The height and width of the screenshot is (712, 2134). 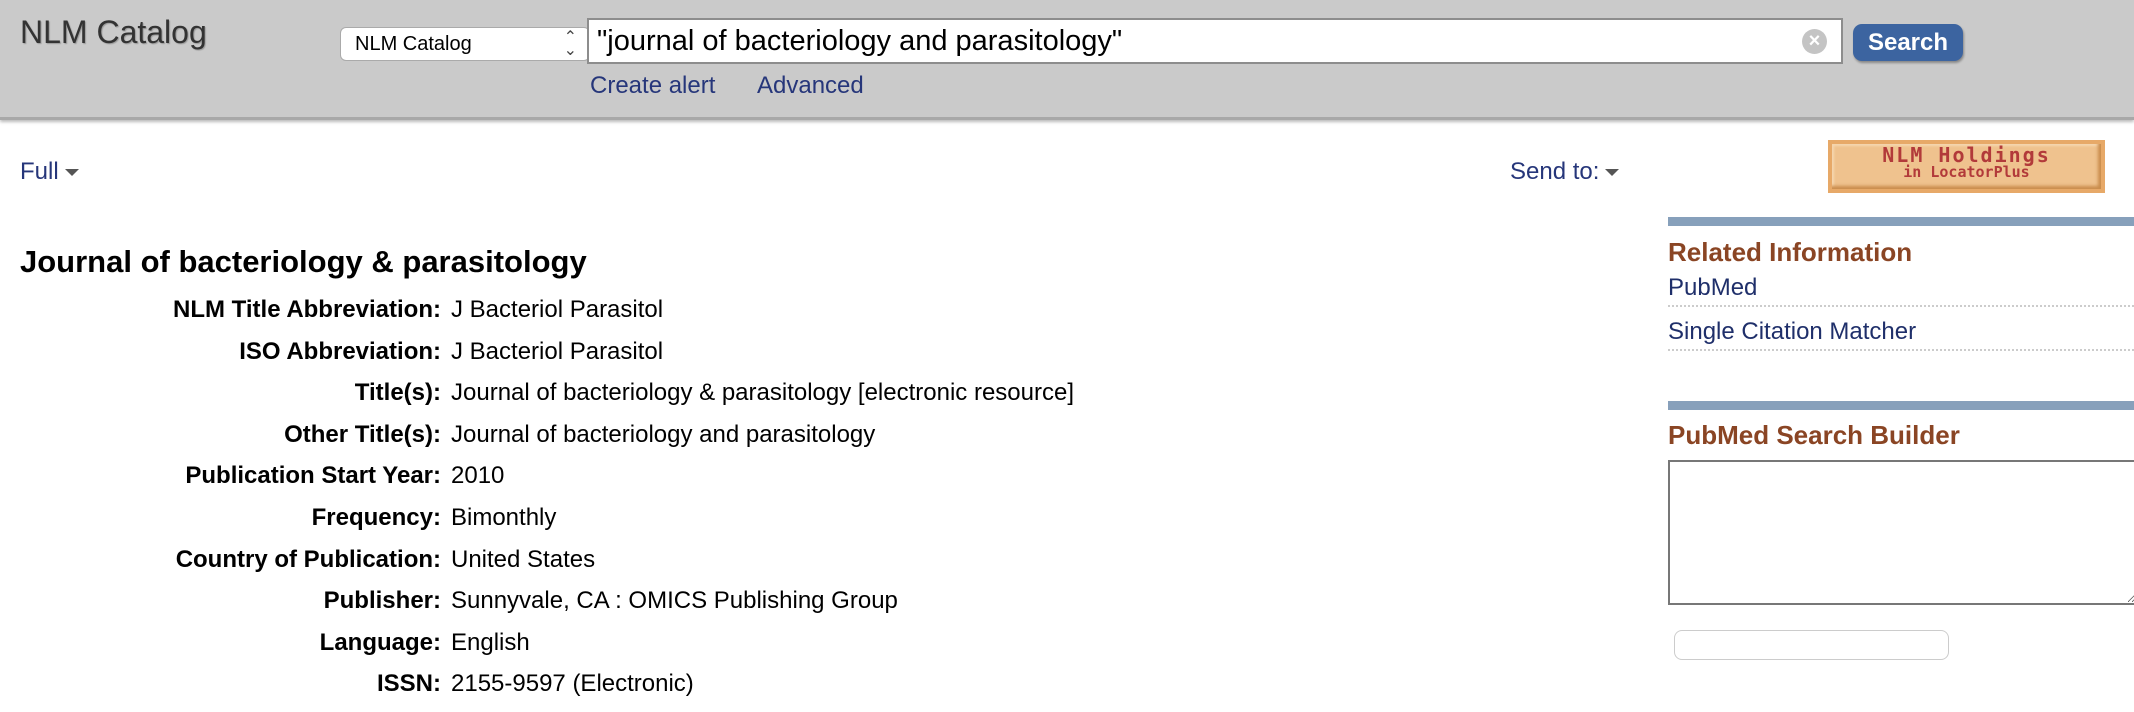 I want to click on field-value: Journal of bacteriology and parasitology, so click(x=663, y=434).